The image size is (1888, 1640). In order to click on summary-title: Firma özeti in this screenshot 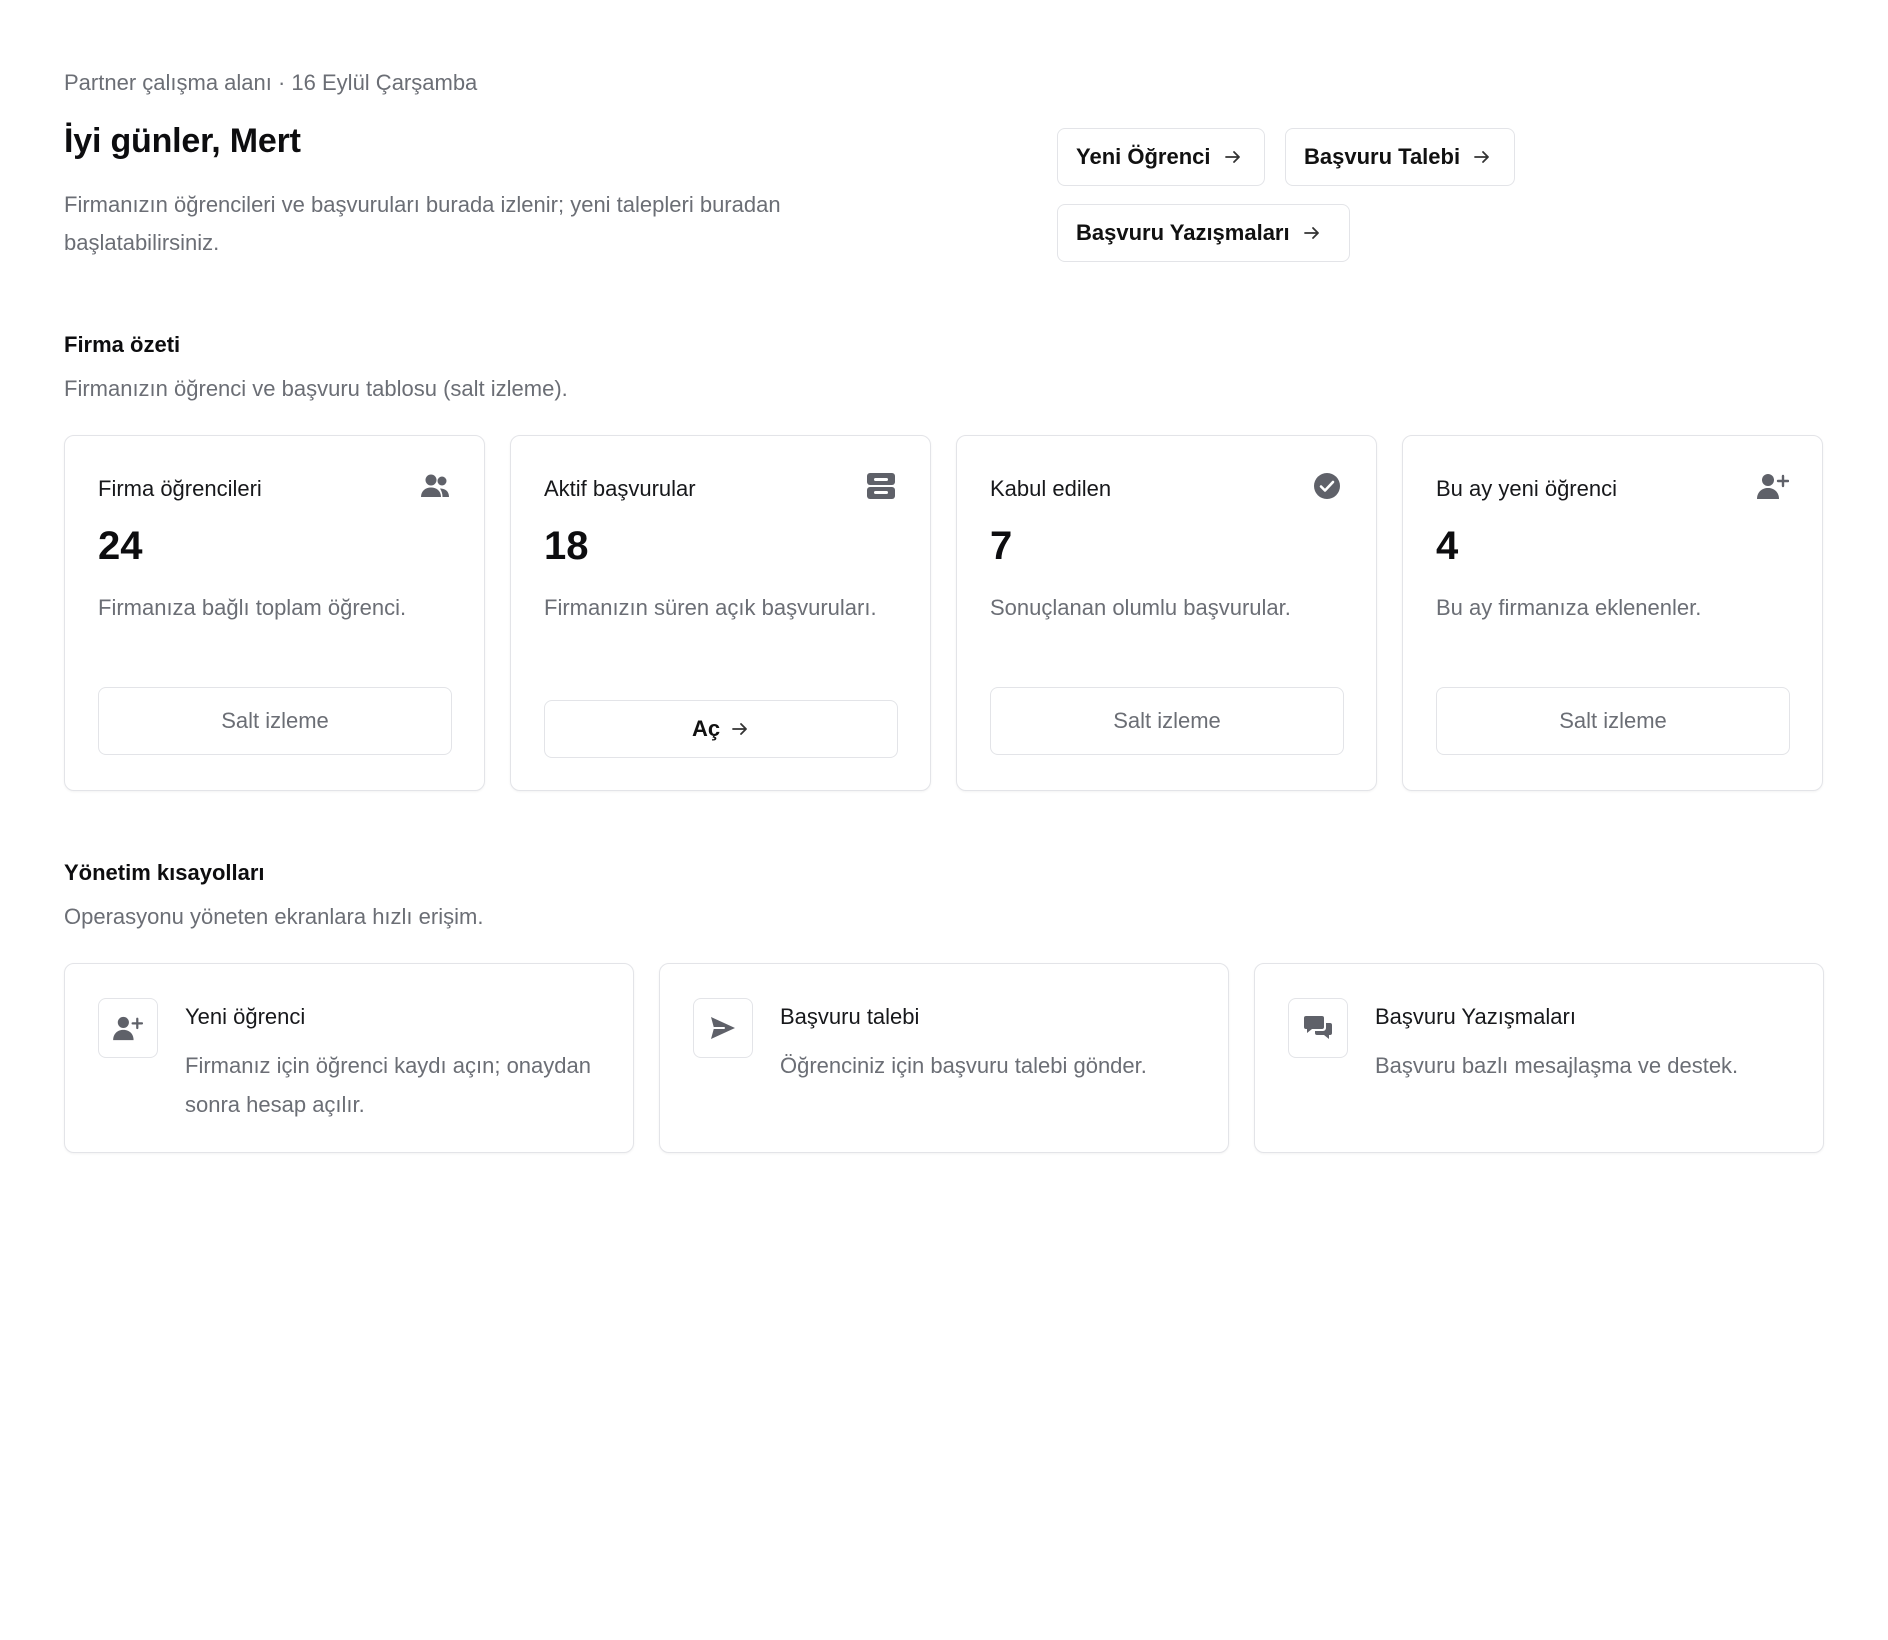, I will do `click(122, 344)`.